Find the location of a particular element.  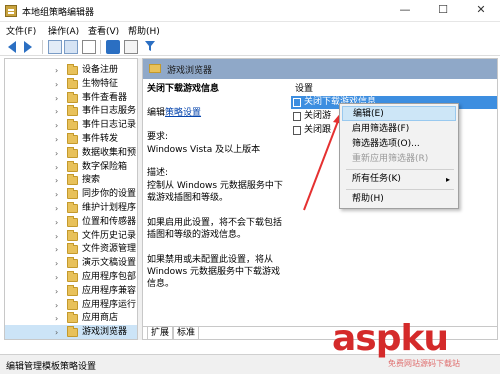

menu-item-enable-filter: 启用筛选器(F) is located at coordinates (399, 129).